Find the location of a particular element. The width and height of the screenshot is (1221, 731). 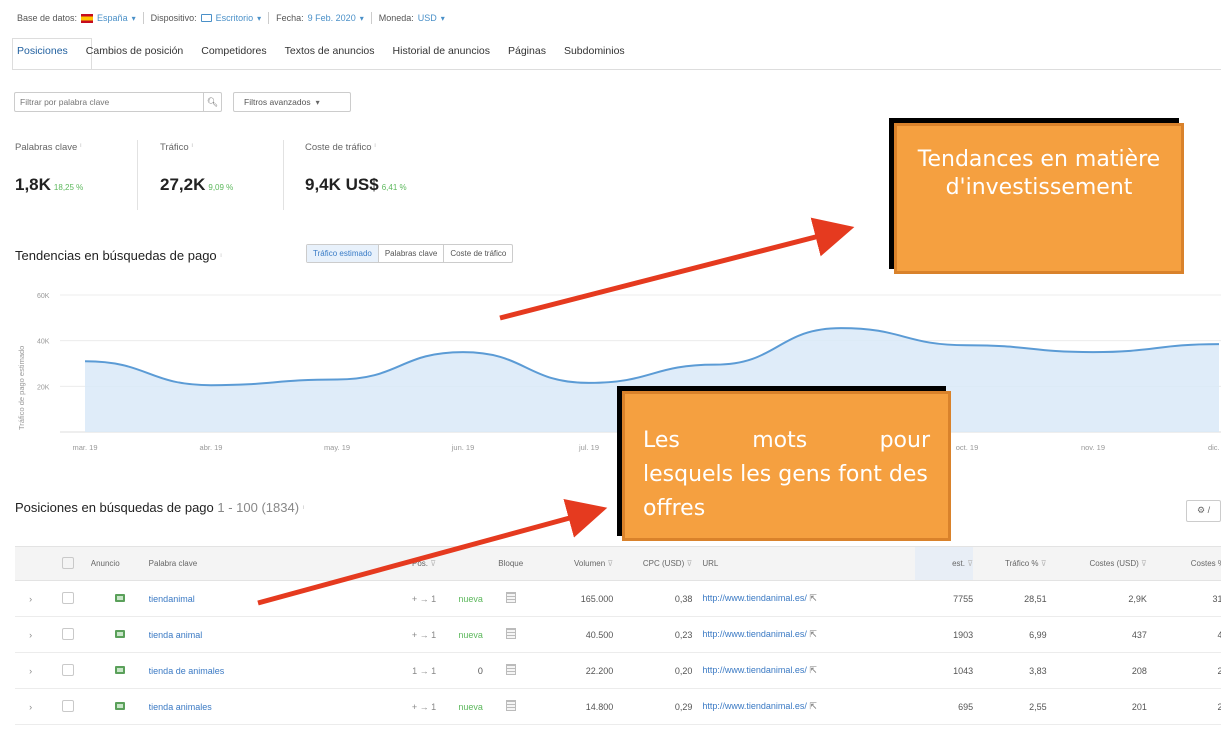

est: 695 is located at coordinates (944, 706).